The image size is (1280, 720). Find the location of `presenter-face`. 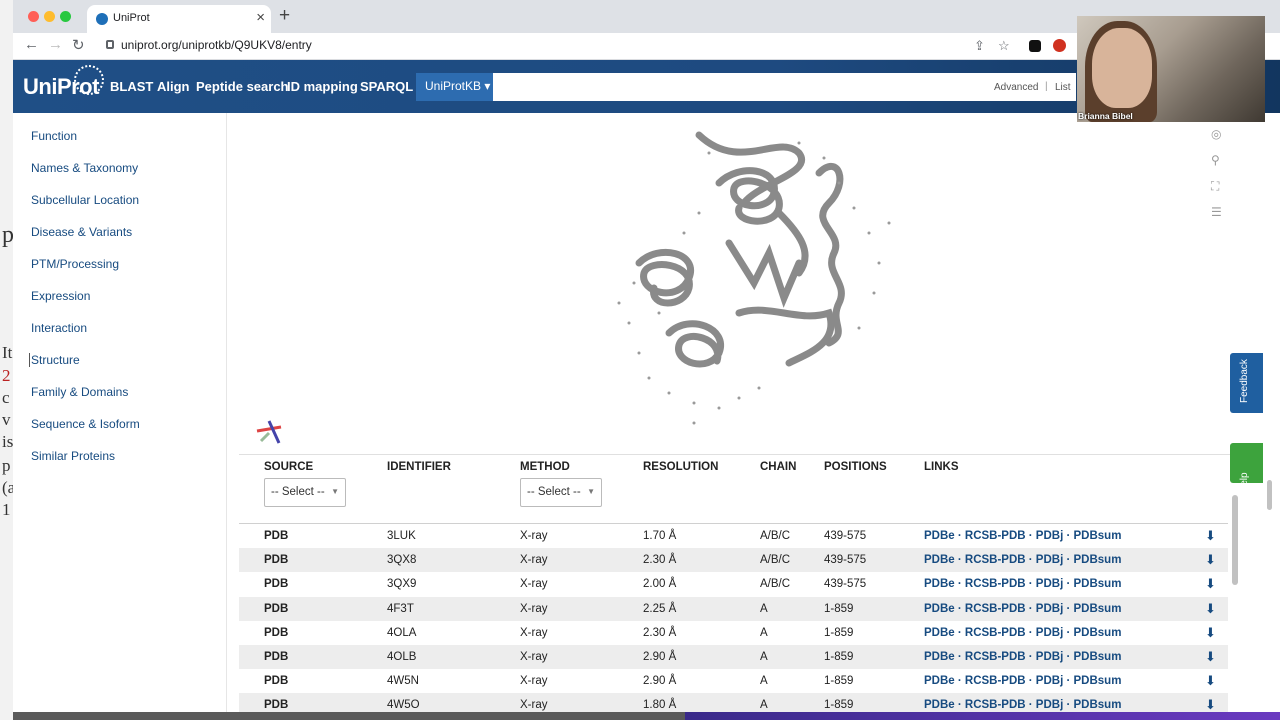

presenter-face is located at coordinates (1122, 68).